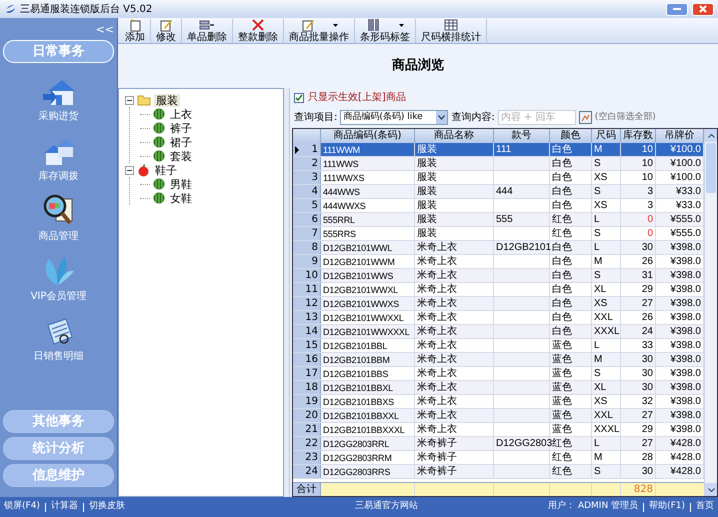  I want to click on row-number: 13, so click(307, 317).